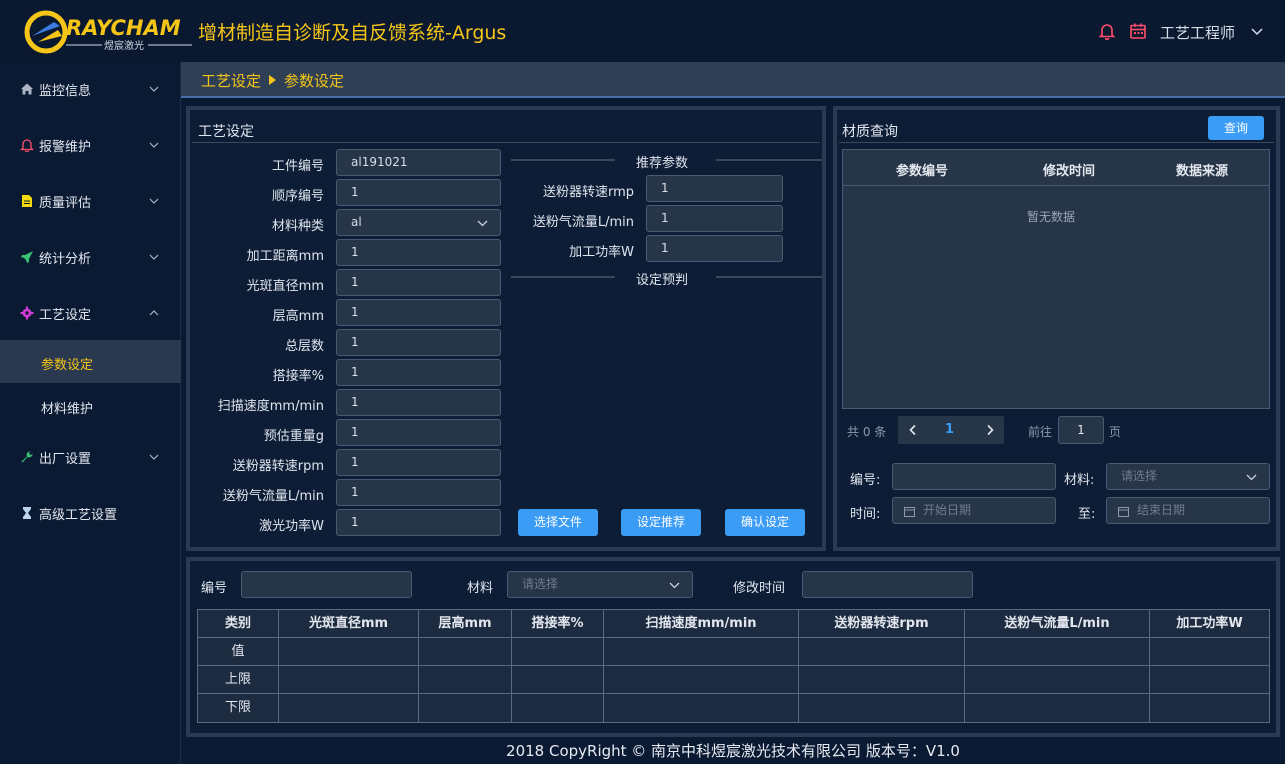 This screenshot has width=1285, height=764. What do you see at coordinates (418, 522) in the screenshot?
I see `laser-power-input: 1` at bounding box center [418, 522].